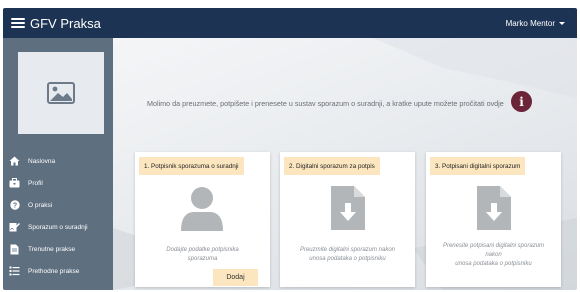  I want to click on user-name: Marko Mentor, so click(530, 23).